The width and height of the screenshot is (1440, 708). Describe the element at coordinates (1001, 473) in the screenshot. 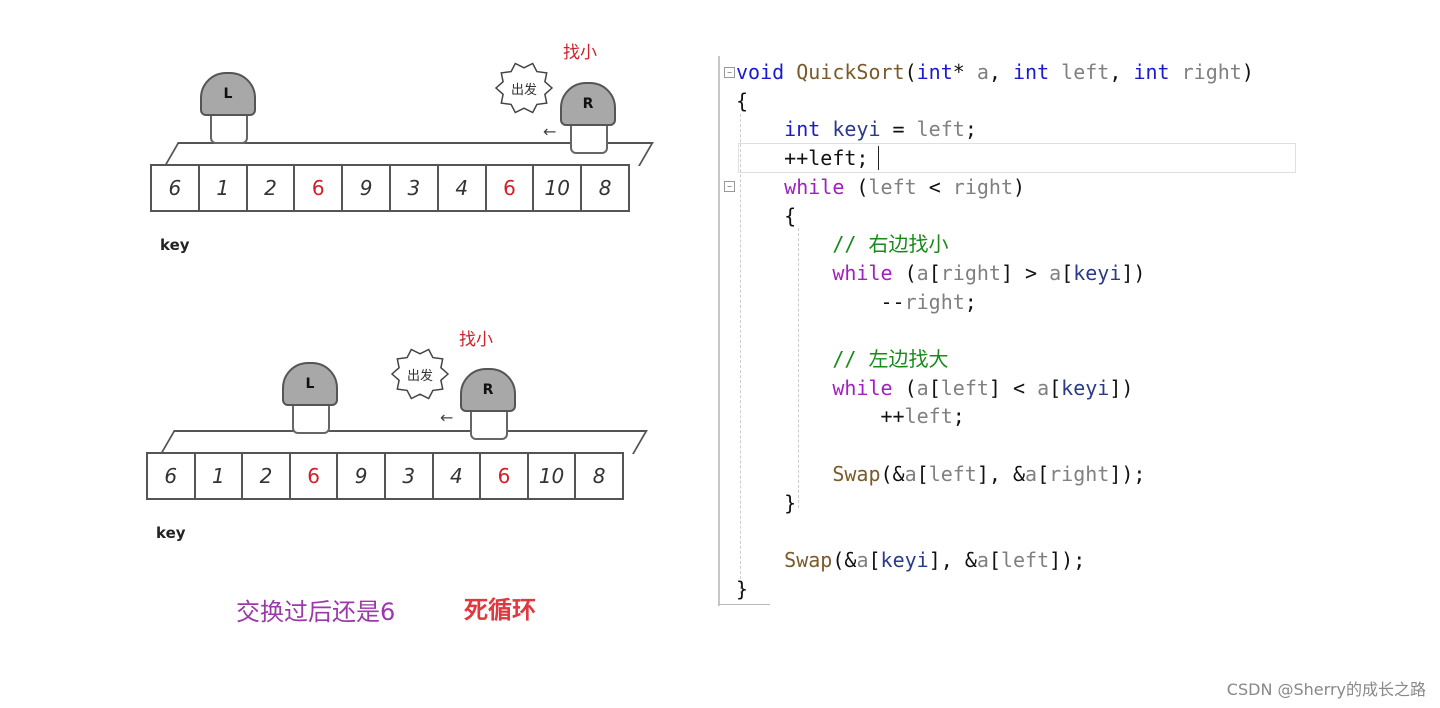

I see `code-token: ], &` at that location.